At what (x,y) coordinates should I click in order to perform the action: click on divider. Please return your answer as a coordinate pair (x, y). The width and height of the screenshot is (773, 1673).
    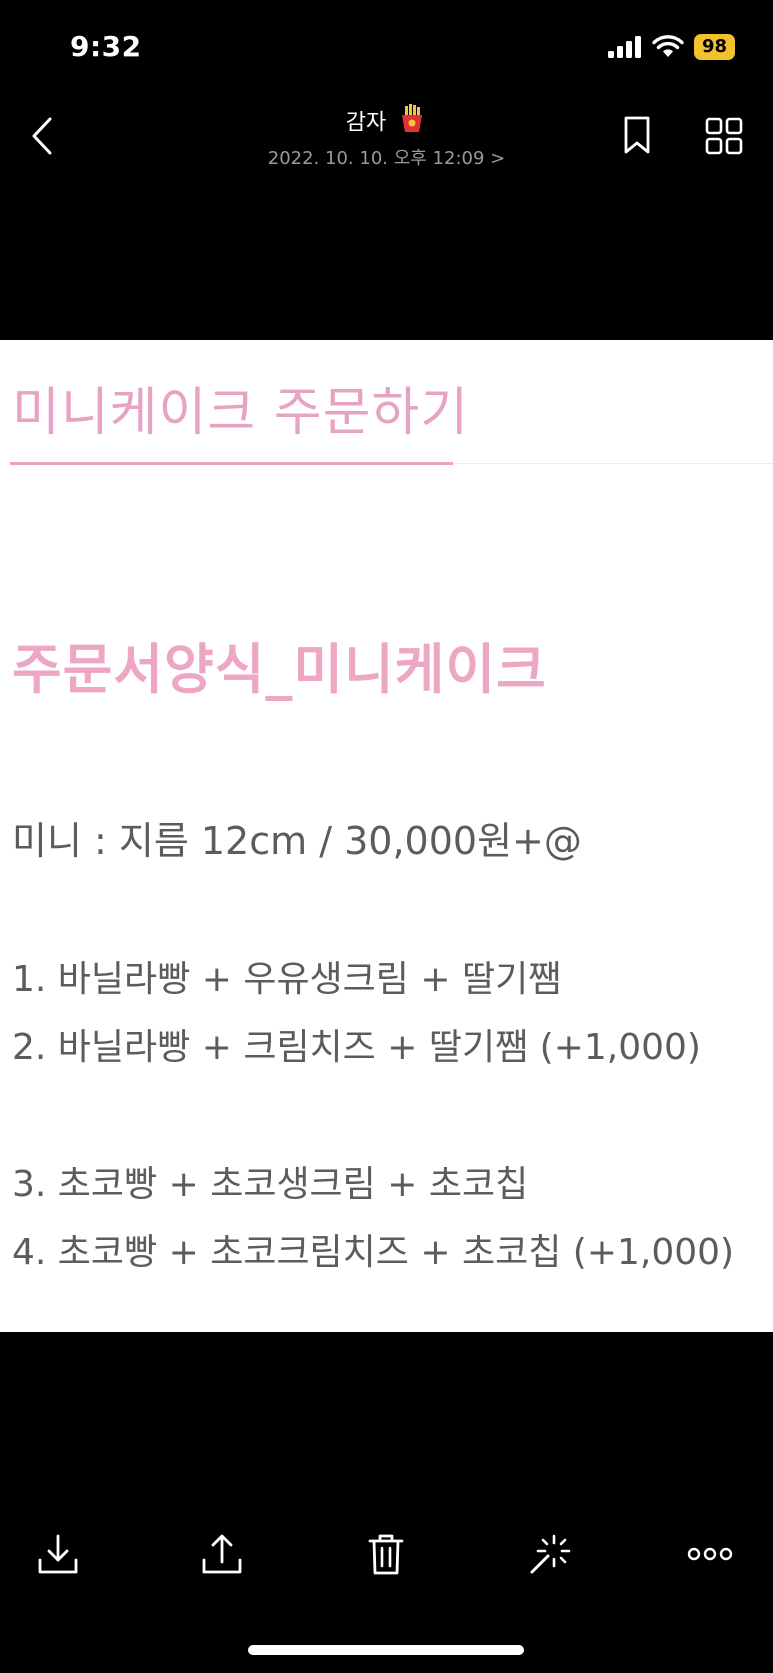
    Looking at the image, I should click on (613, 463).